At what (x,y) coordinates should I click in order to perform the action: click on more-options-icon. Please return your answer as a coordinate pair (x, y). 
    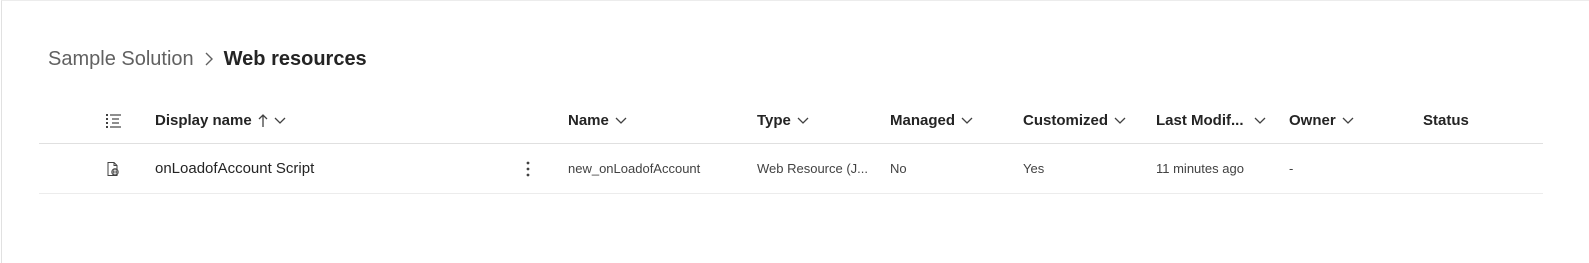
    Looking at the image, I should click on (528, 168).